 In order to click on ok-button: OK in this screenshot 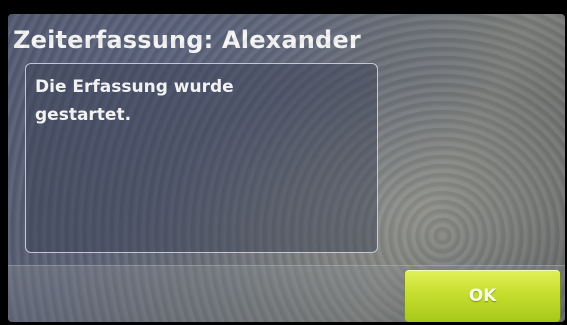, I will do `click(482, 296)`.